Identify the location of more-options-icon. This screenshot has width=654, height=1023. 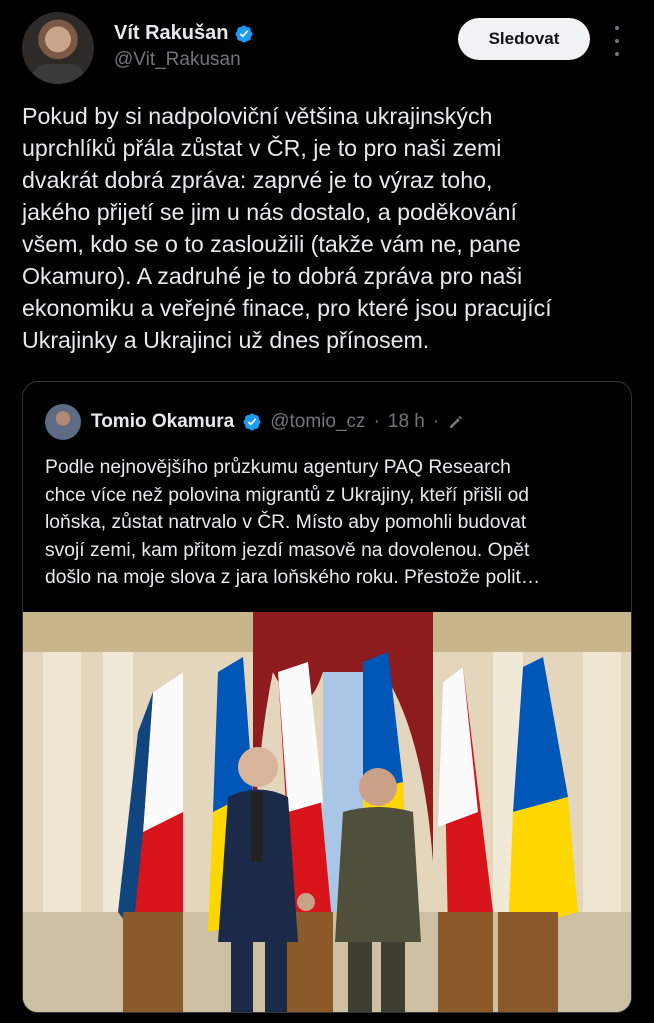
(617, 41).